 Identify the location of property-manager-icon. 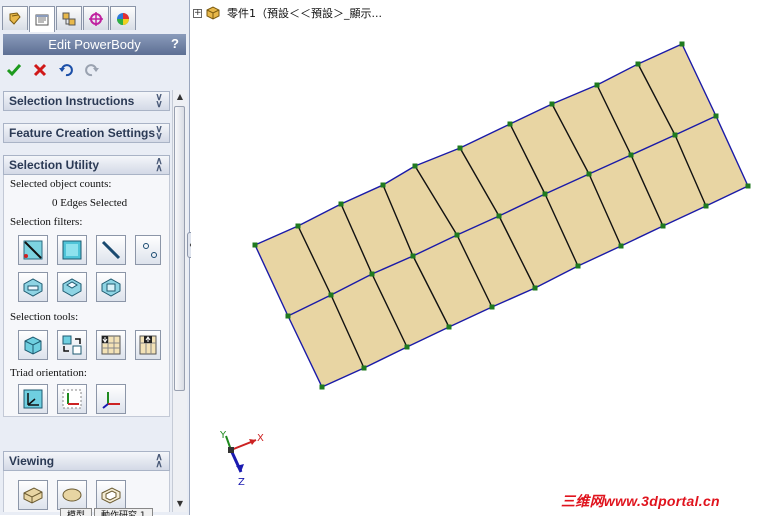
(42, 19).